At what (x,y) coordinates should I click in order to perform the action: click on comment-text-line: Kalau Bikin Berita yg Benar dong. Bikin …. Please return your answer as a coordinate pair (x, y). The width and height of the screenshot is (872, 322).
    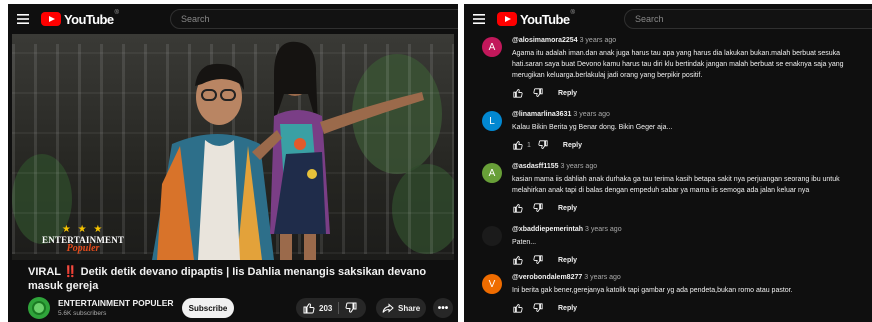
    Looking at the image, I should click on (592, 127).